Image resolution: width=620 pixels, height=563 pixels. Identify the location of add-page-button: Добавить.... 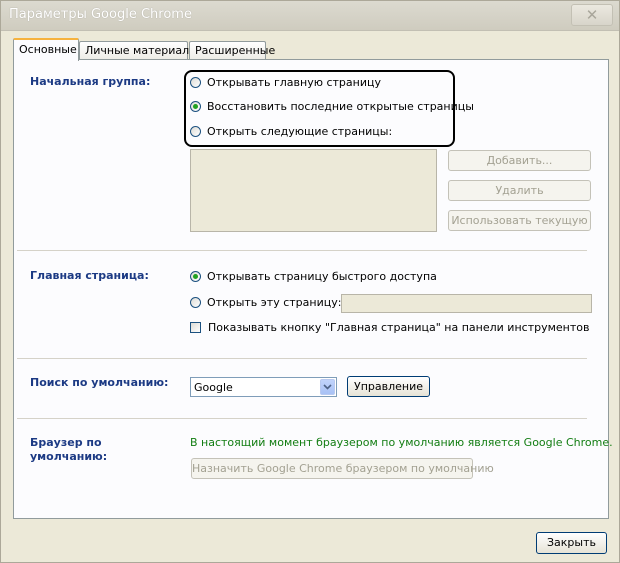
(519, 160).